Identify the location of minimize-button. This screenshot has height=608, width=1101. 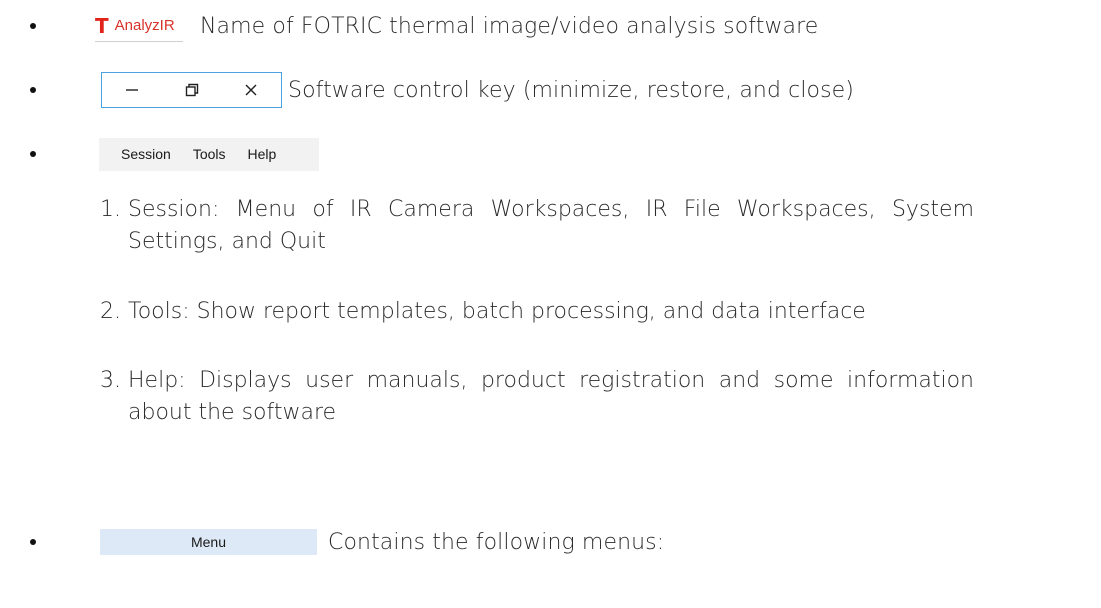
(132, 90).